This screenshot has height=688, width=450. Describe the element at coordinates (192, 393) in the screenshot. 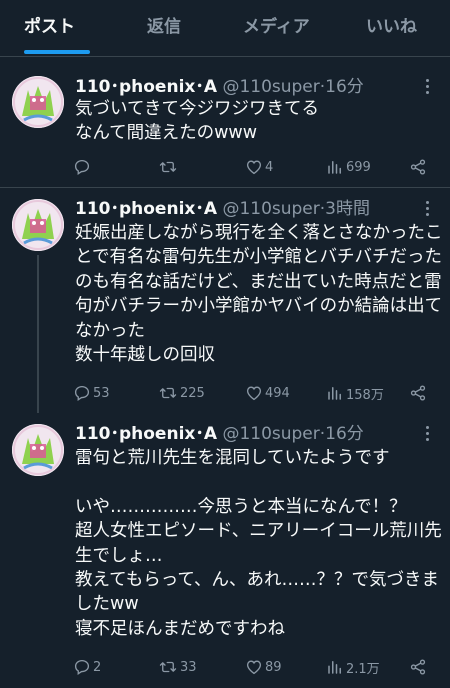

I see `repost-count: 225` at that location.